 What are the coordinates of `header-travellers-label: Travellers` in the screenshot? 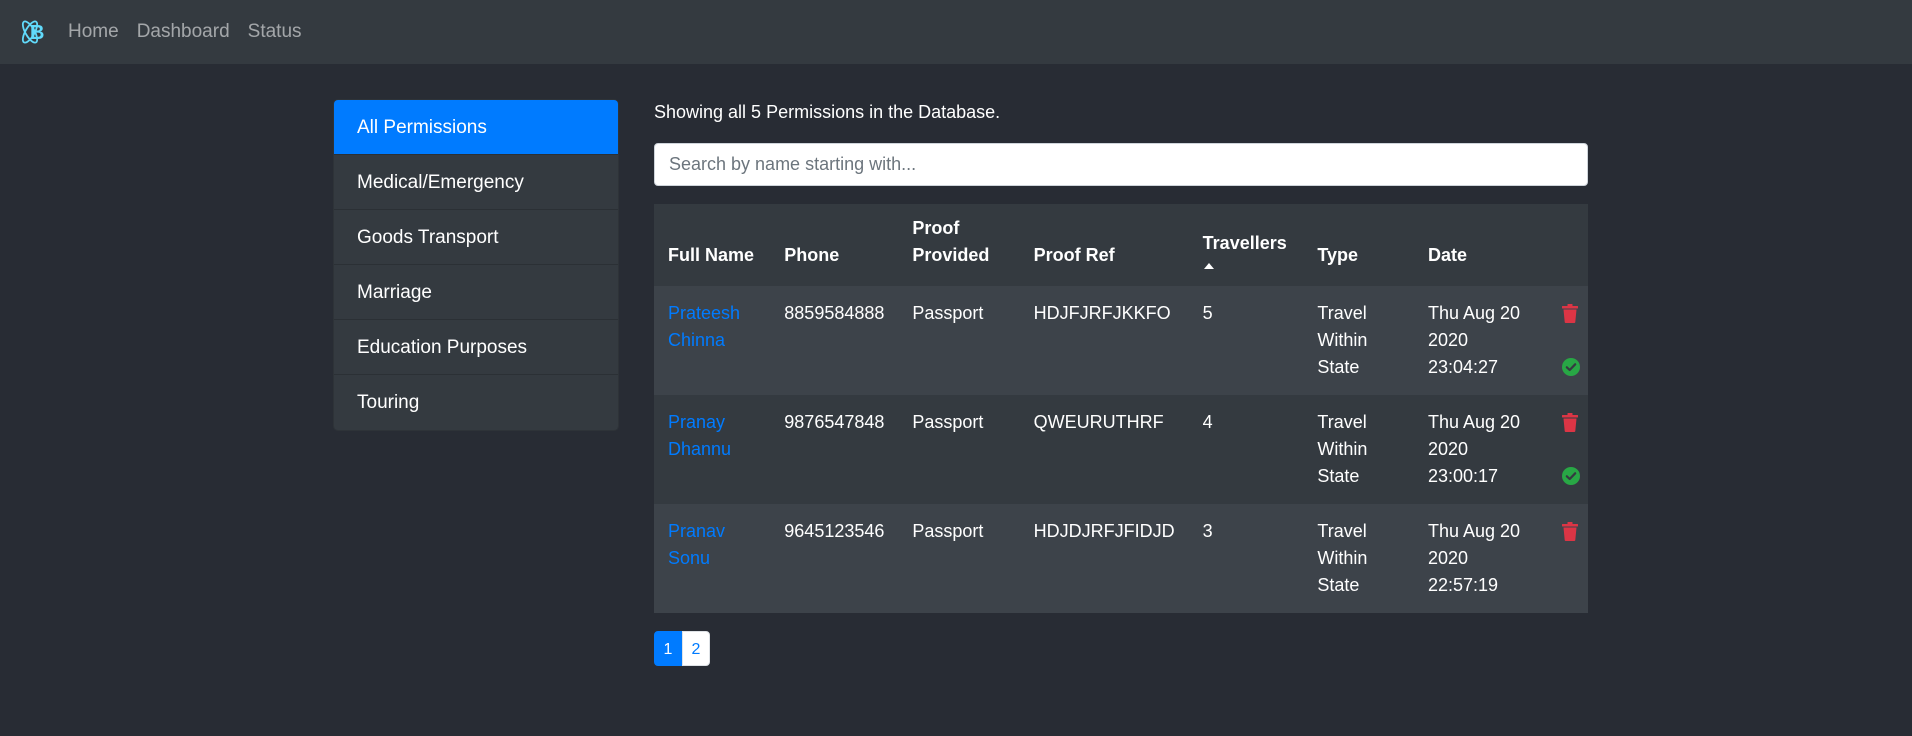 It's located at (1244, 243).